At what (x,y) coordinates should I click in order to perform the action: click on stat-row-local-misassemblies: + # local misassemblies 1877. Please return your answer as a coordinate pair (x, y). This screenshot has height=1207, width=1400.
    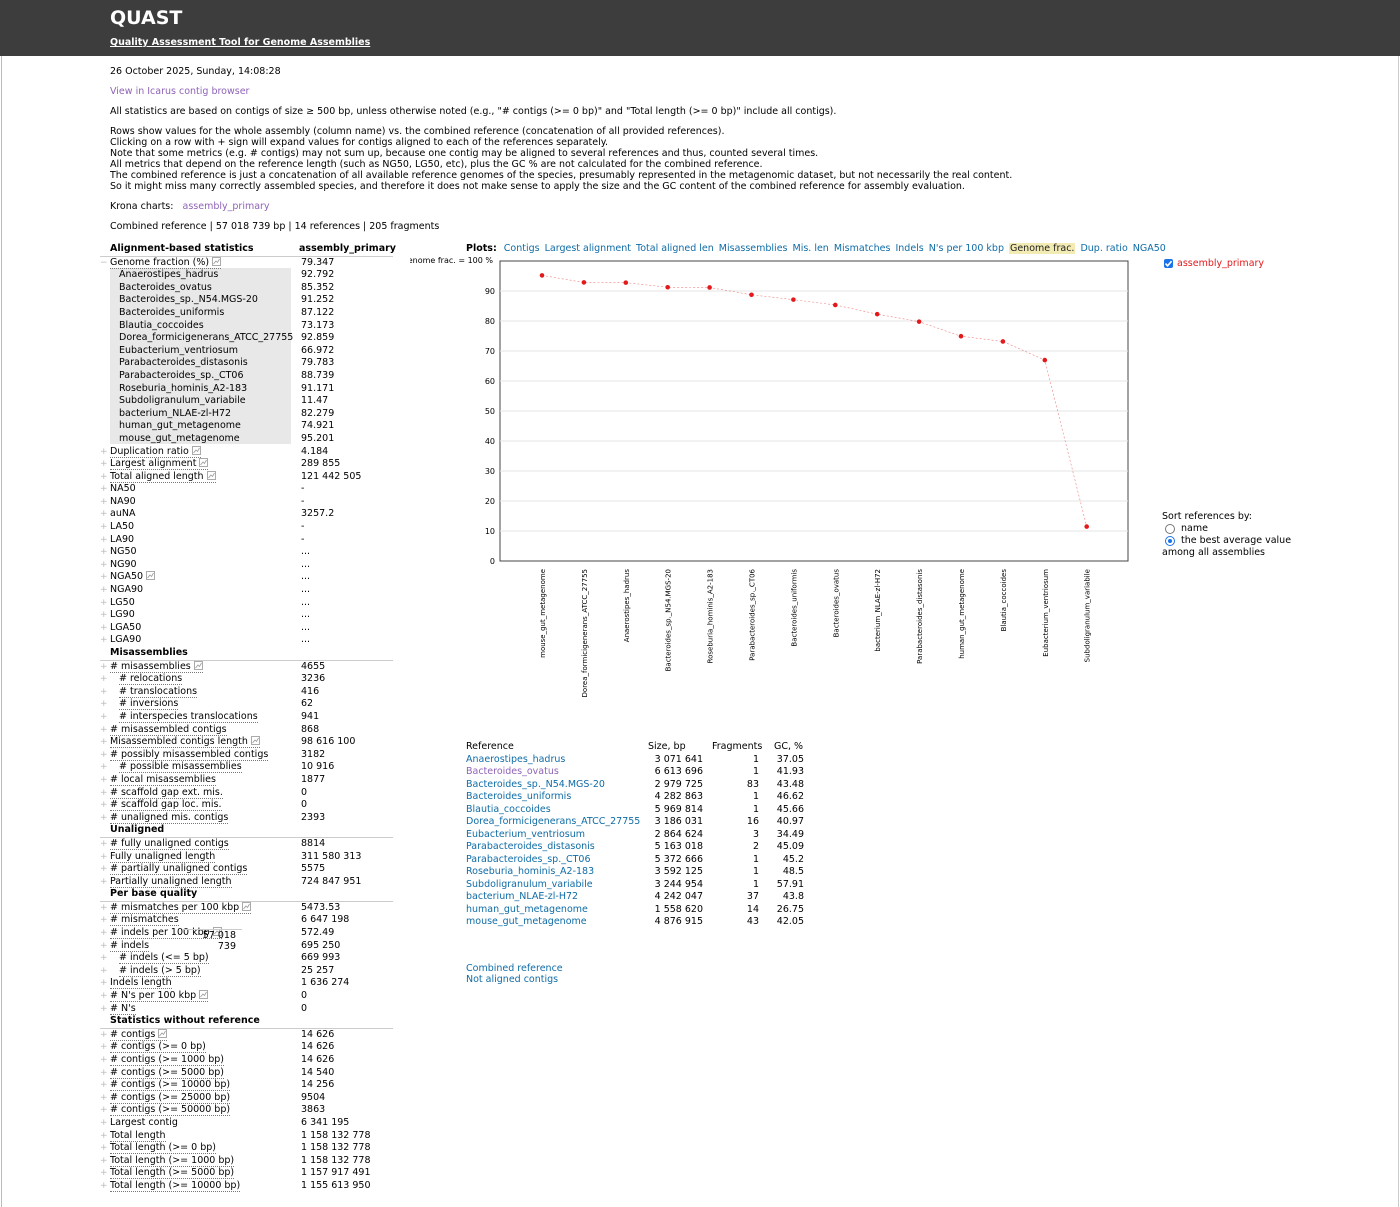
    Looking at the image, I should click on (247, 780).